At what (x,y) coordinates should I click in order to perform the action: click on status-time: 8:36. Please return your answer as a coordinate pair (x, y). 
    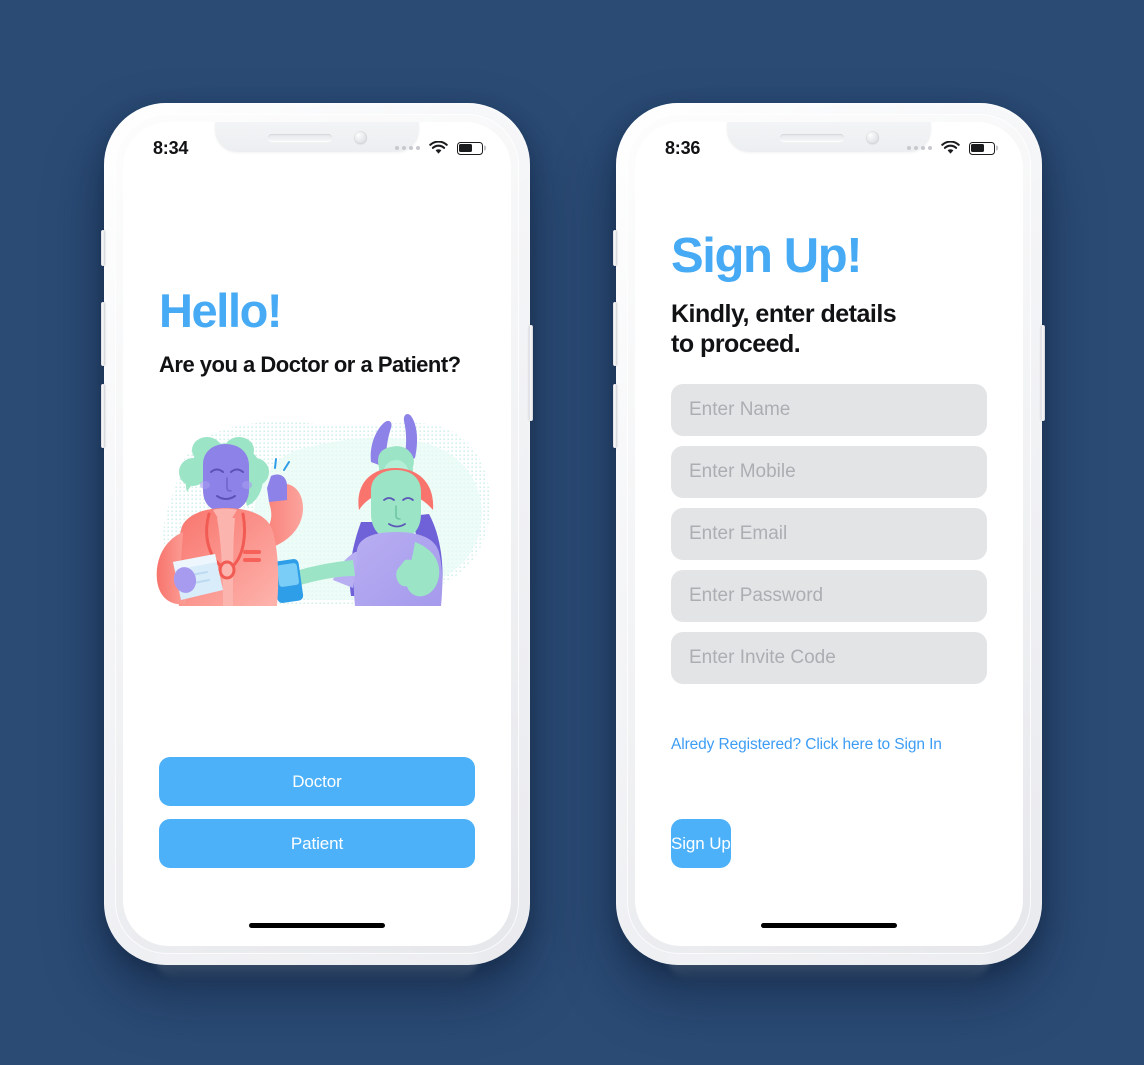
    Looking at the image, I should click on (683, 147).